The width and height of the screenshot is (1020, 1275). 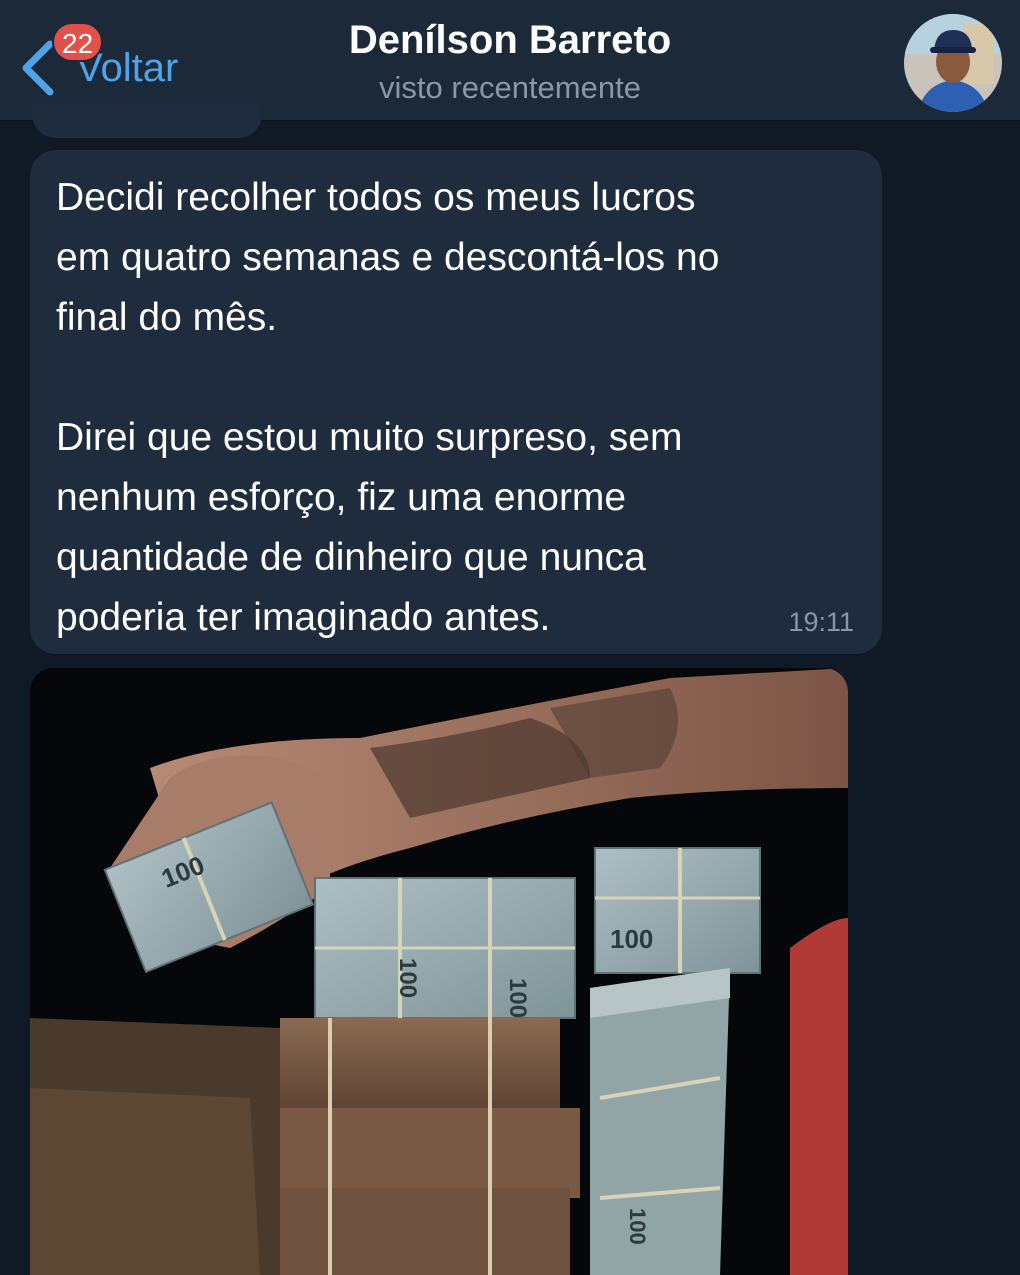 What do you see at coordinates (510, 87) in the screenshot?
I see `contact-status: visto recentemente` at bounding box center [510, 87].